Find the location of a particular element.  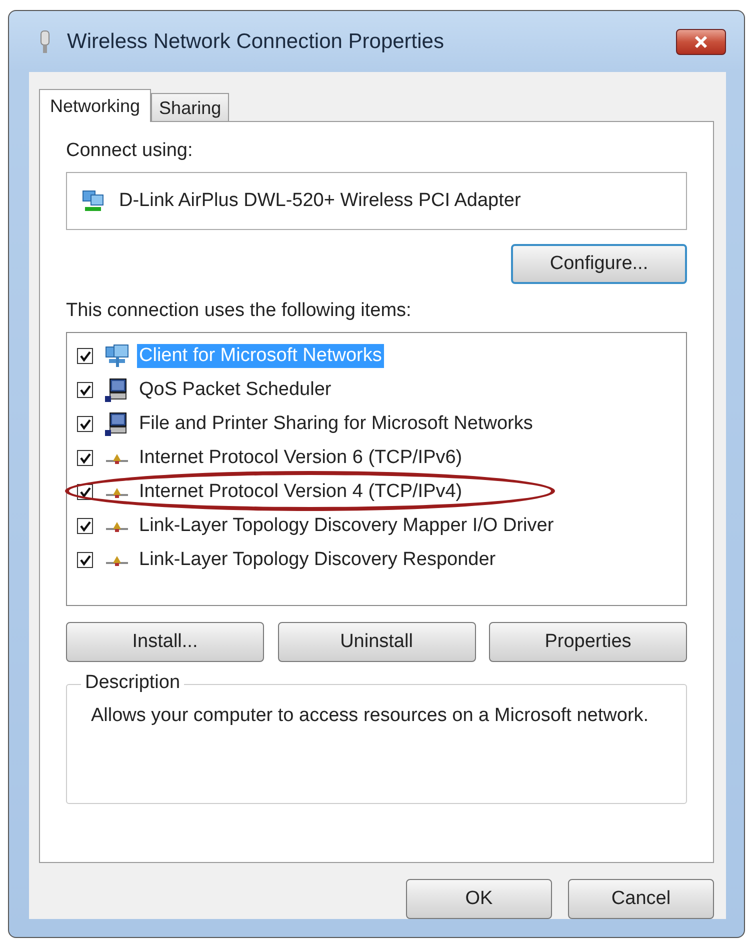

tab: Sharing is located at coordinates (190, 107).